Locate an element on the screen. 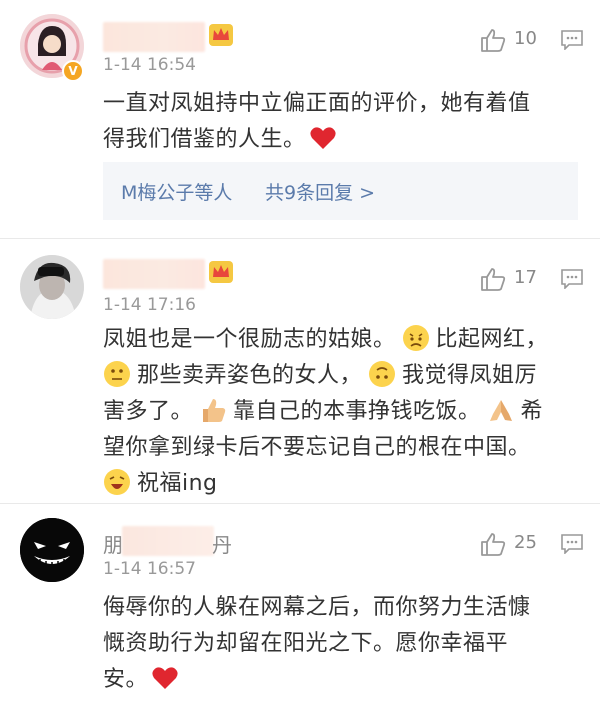  reply-count-link: 共9条回复 > is located at coordinates (320, 191).